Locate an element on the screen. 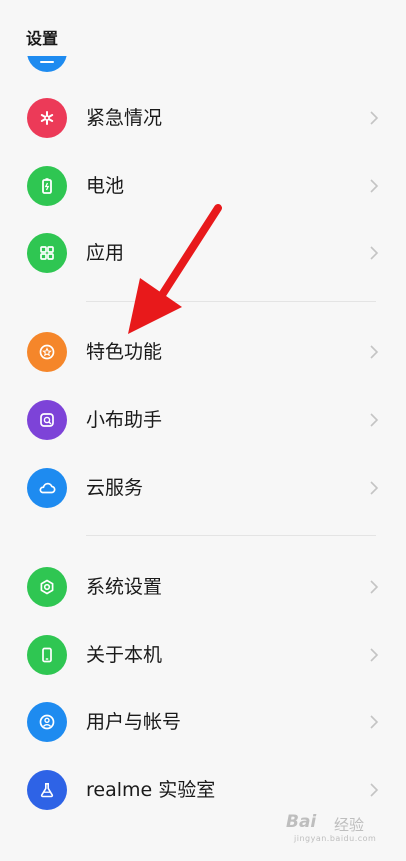 Image resolution: width=406 pixels, height=861 pixels. user-account-icon is located at coordinates (47, 722).